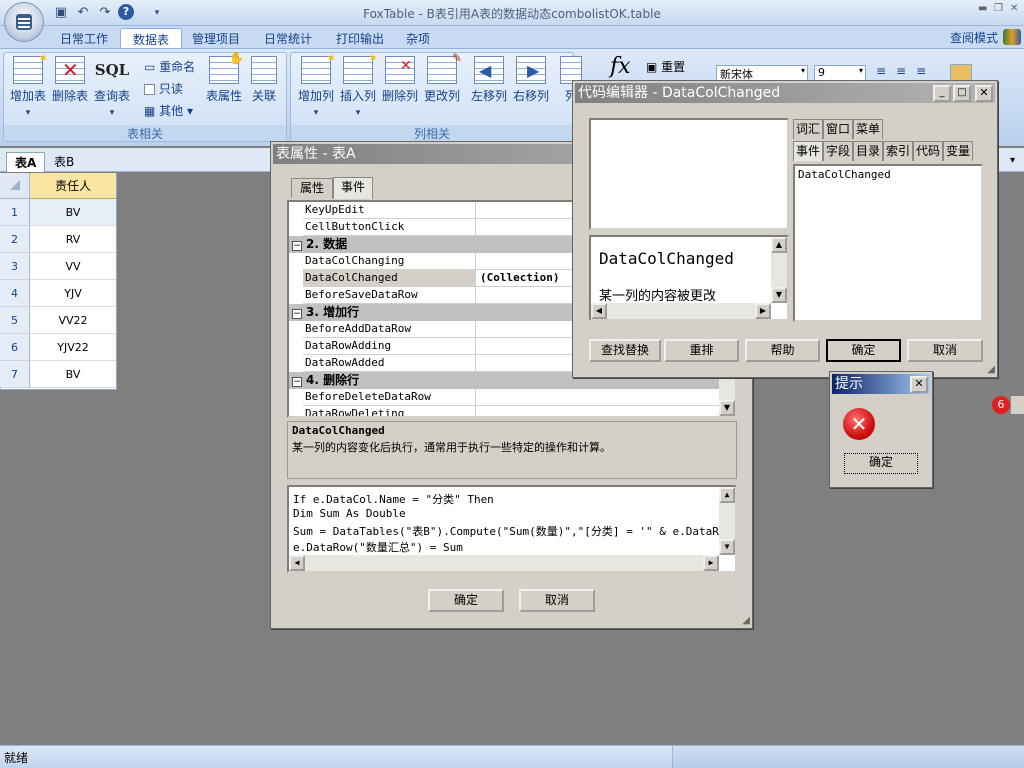 The width and height of the screenshot is (1024, 768). What do you see at coordinates (288, 39) in the screenshot?
I see `tab-daily-stats: 日常统计` at bounding box center [288, 39].